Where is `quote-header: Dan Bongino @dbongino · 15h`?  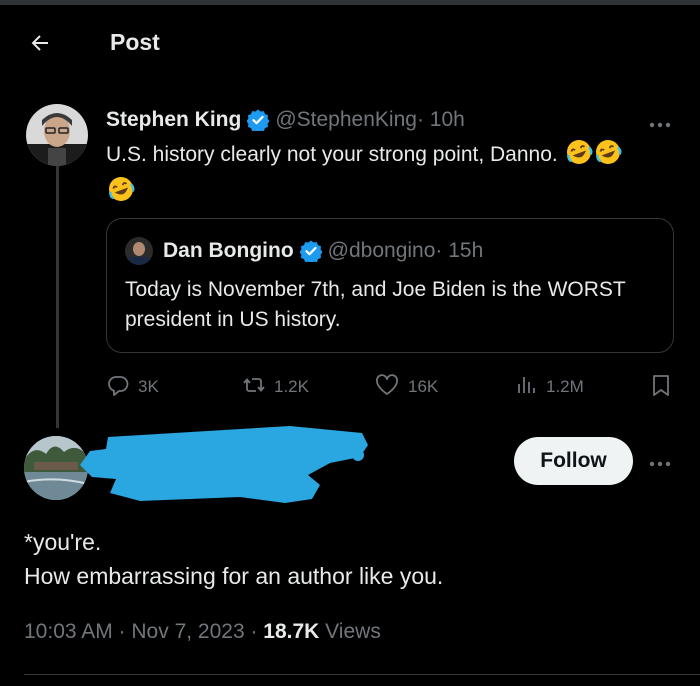 quote-header: Dan Bongino @dbongino · 15h is located at coordinates (304, 251).